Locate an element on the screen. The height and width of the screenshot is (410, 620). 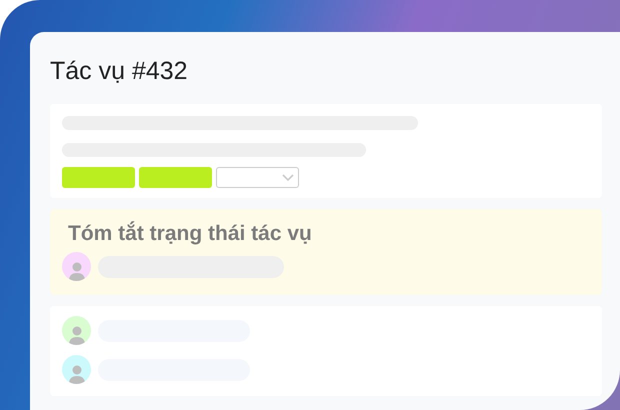
task-title: Tác vụ #432 is located at coordinates (119, 71).